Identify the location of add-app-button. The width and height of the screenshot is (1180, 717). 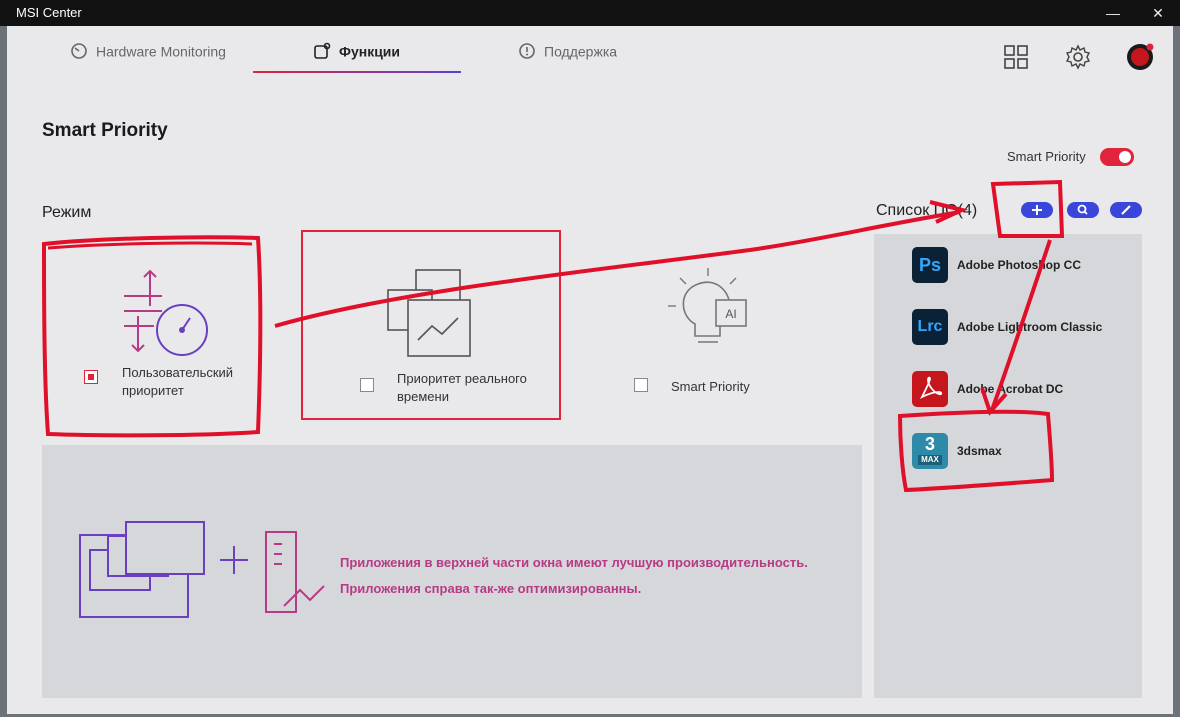
(1037, 210).